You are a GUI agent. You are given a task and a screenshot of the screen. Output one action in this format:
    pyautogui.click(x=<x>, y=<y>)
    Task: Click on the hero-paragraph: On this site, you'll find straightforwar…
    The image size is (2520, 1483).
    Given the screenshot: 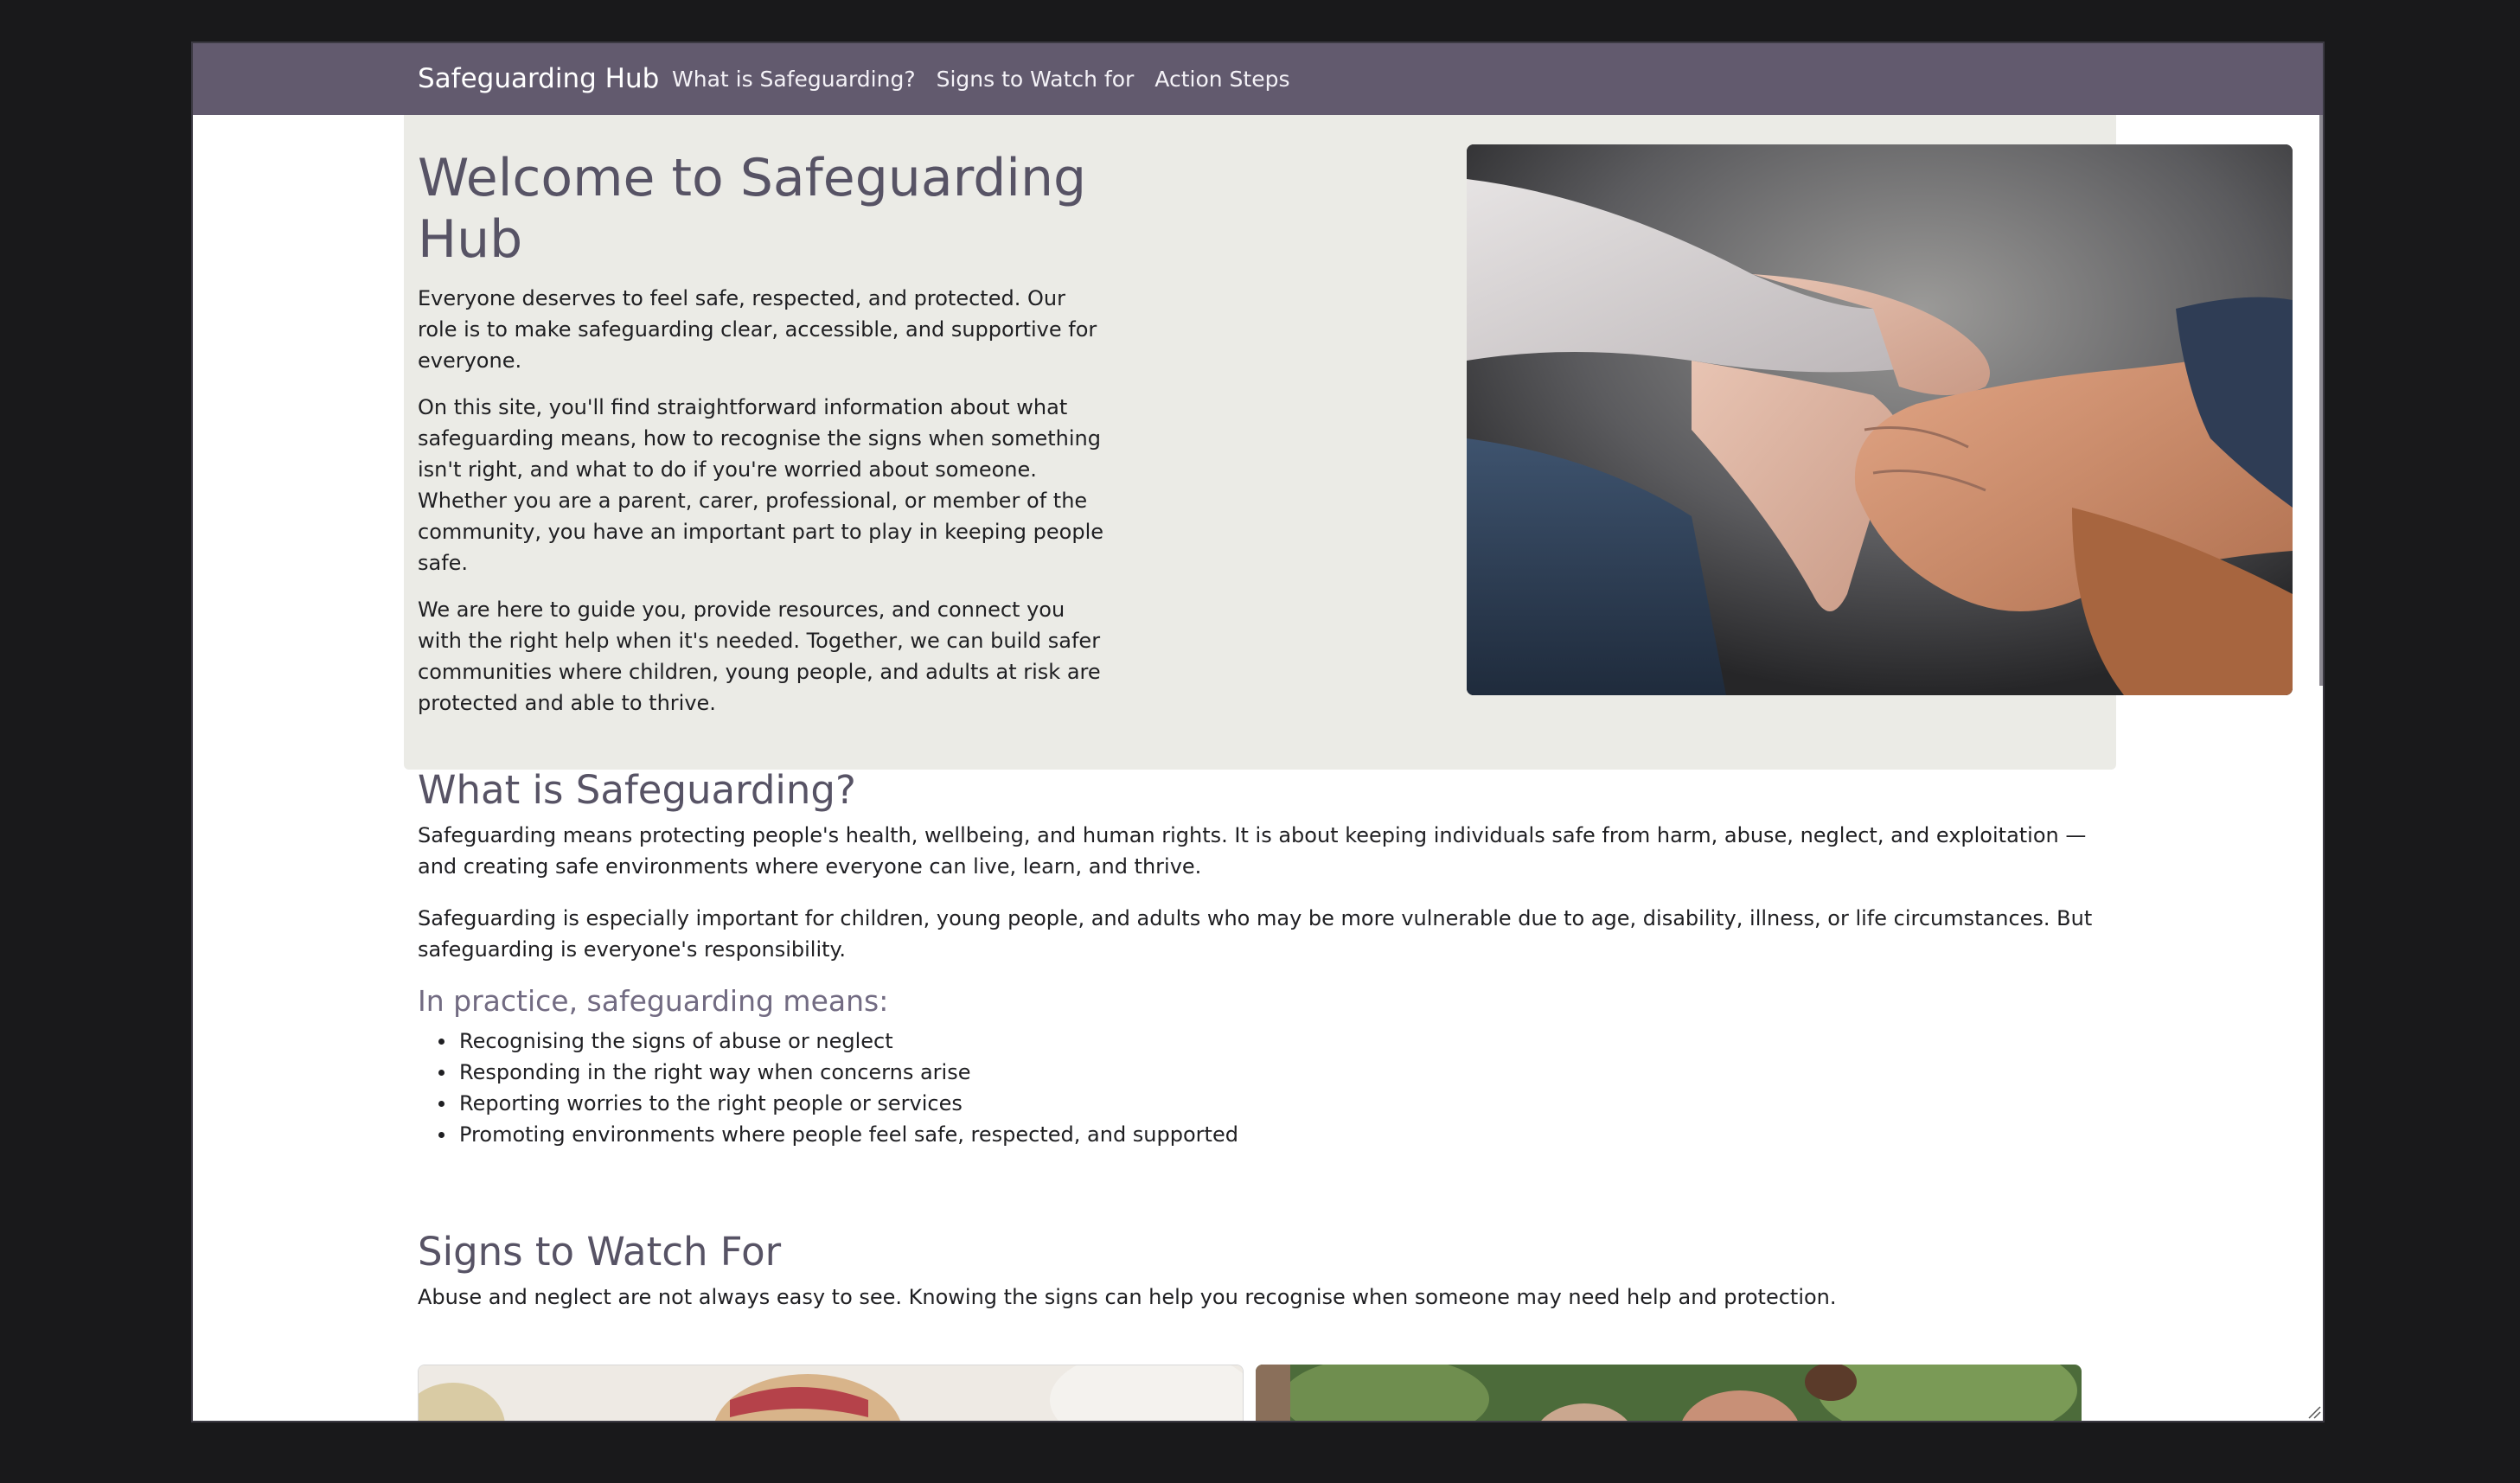 What is the action you would take?
    pyautogui.click(x=761, y=485)
    